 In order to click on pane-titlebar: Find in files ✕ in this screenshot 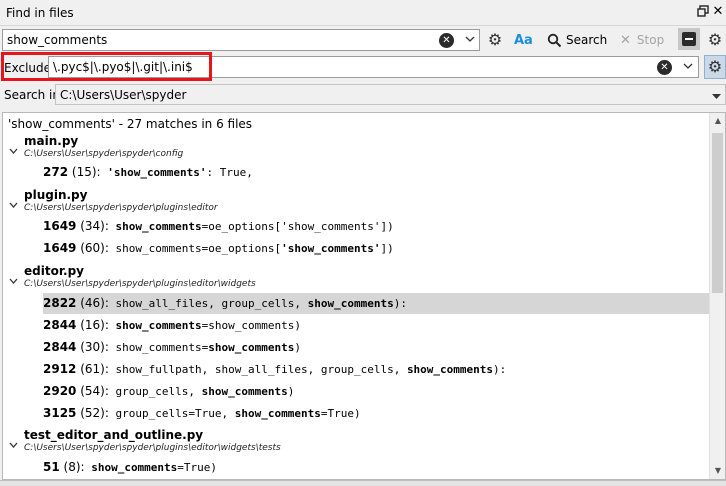, I will do `click(363, 13)`.